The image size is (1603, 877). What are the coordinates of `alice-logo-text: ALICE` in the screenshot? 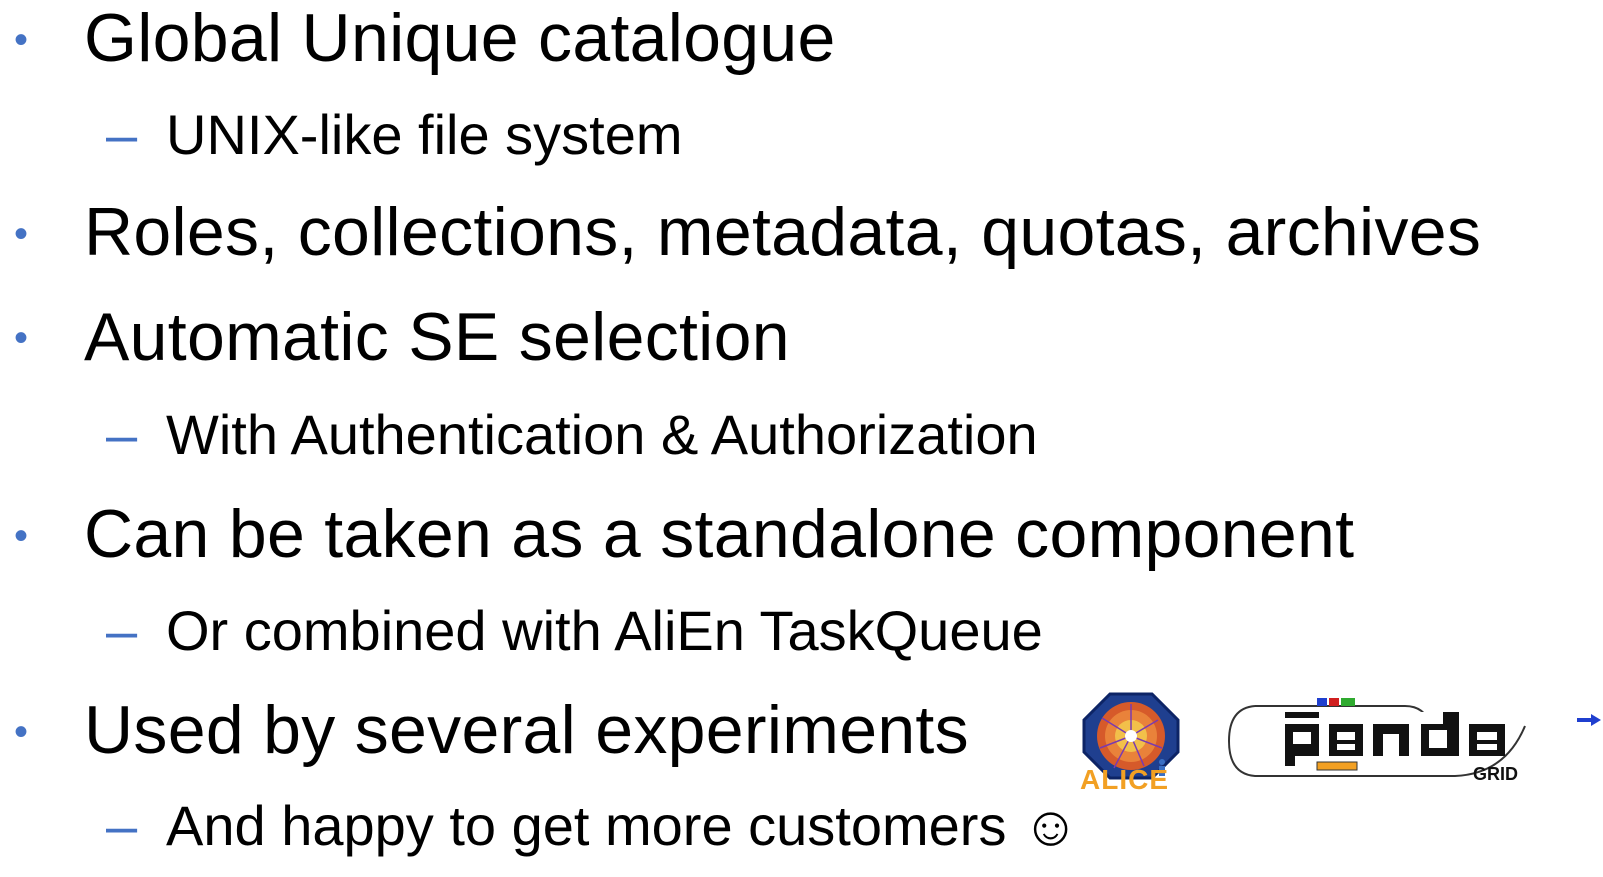 It's located at (1124, 779).